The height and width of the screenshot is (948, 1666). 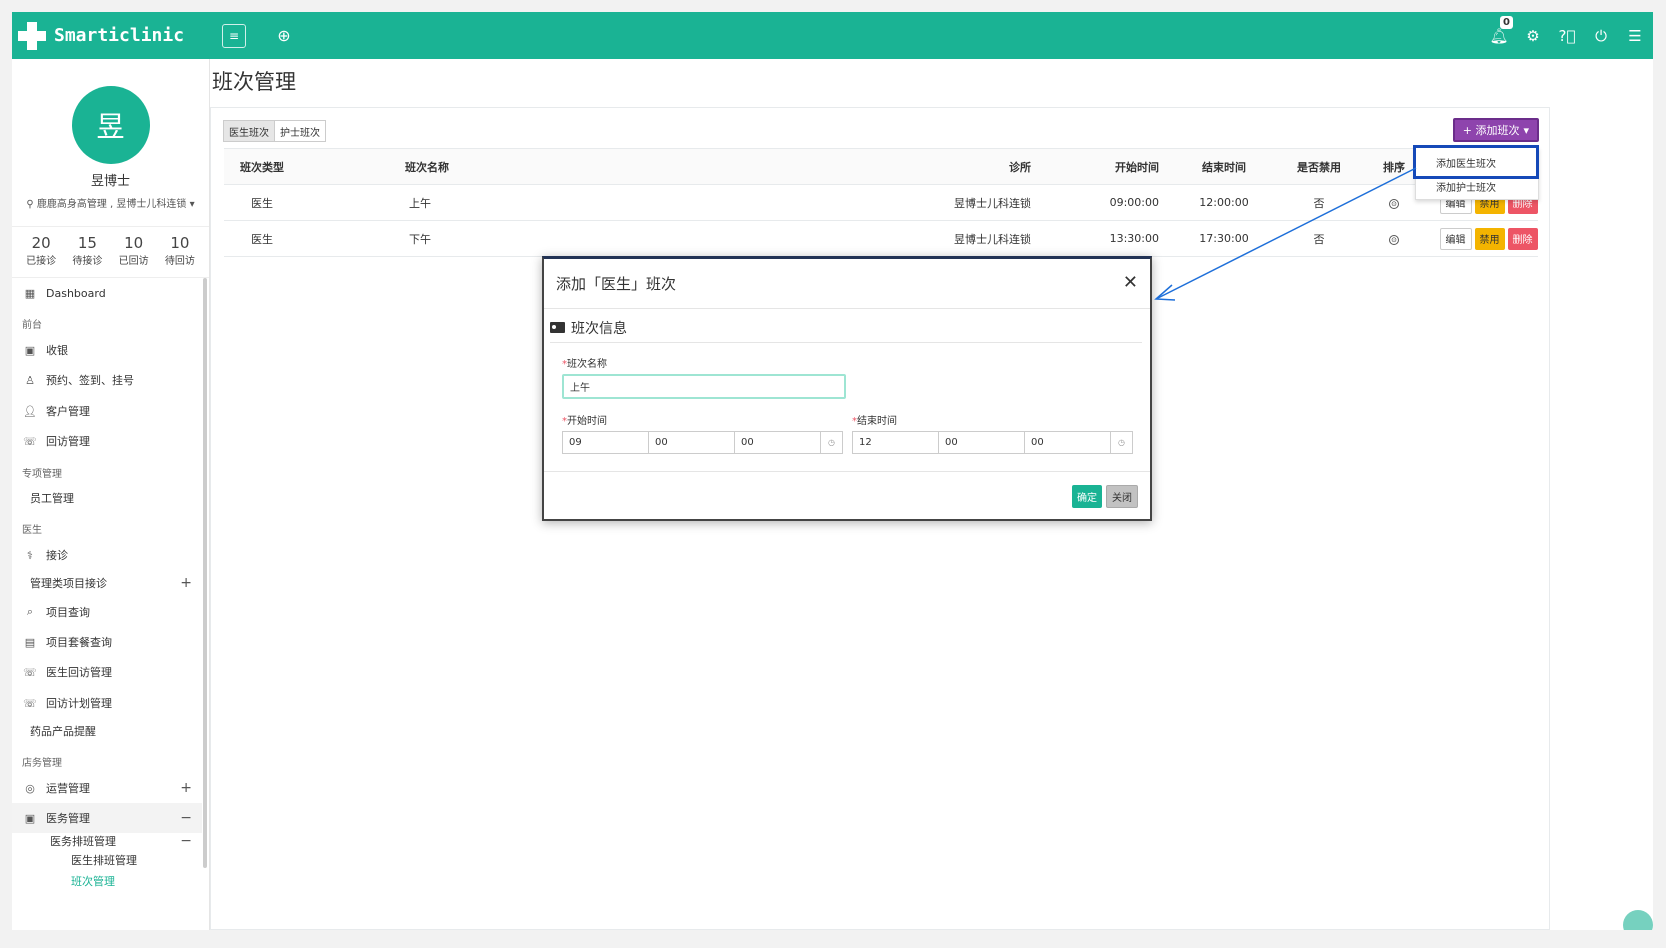 I want to click on avatar: 昱, so click(x=110, y=125).